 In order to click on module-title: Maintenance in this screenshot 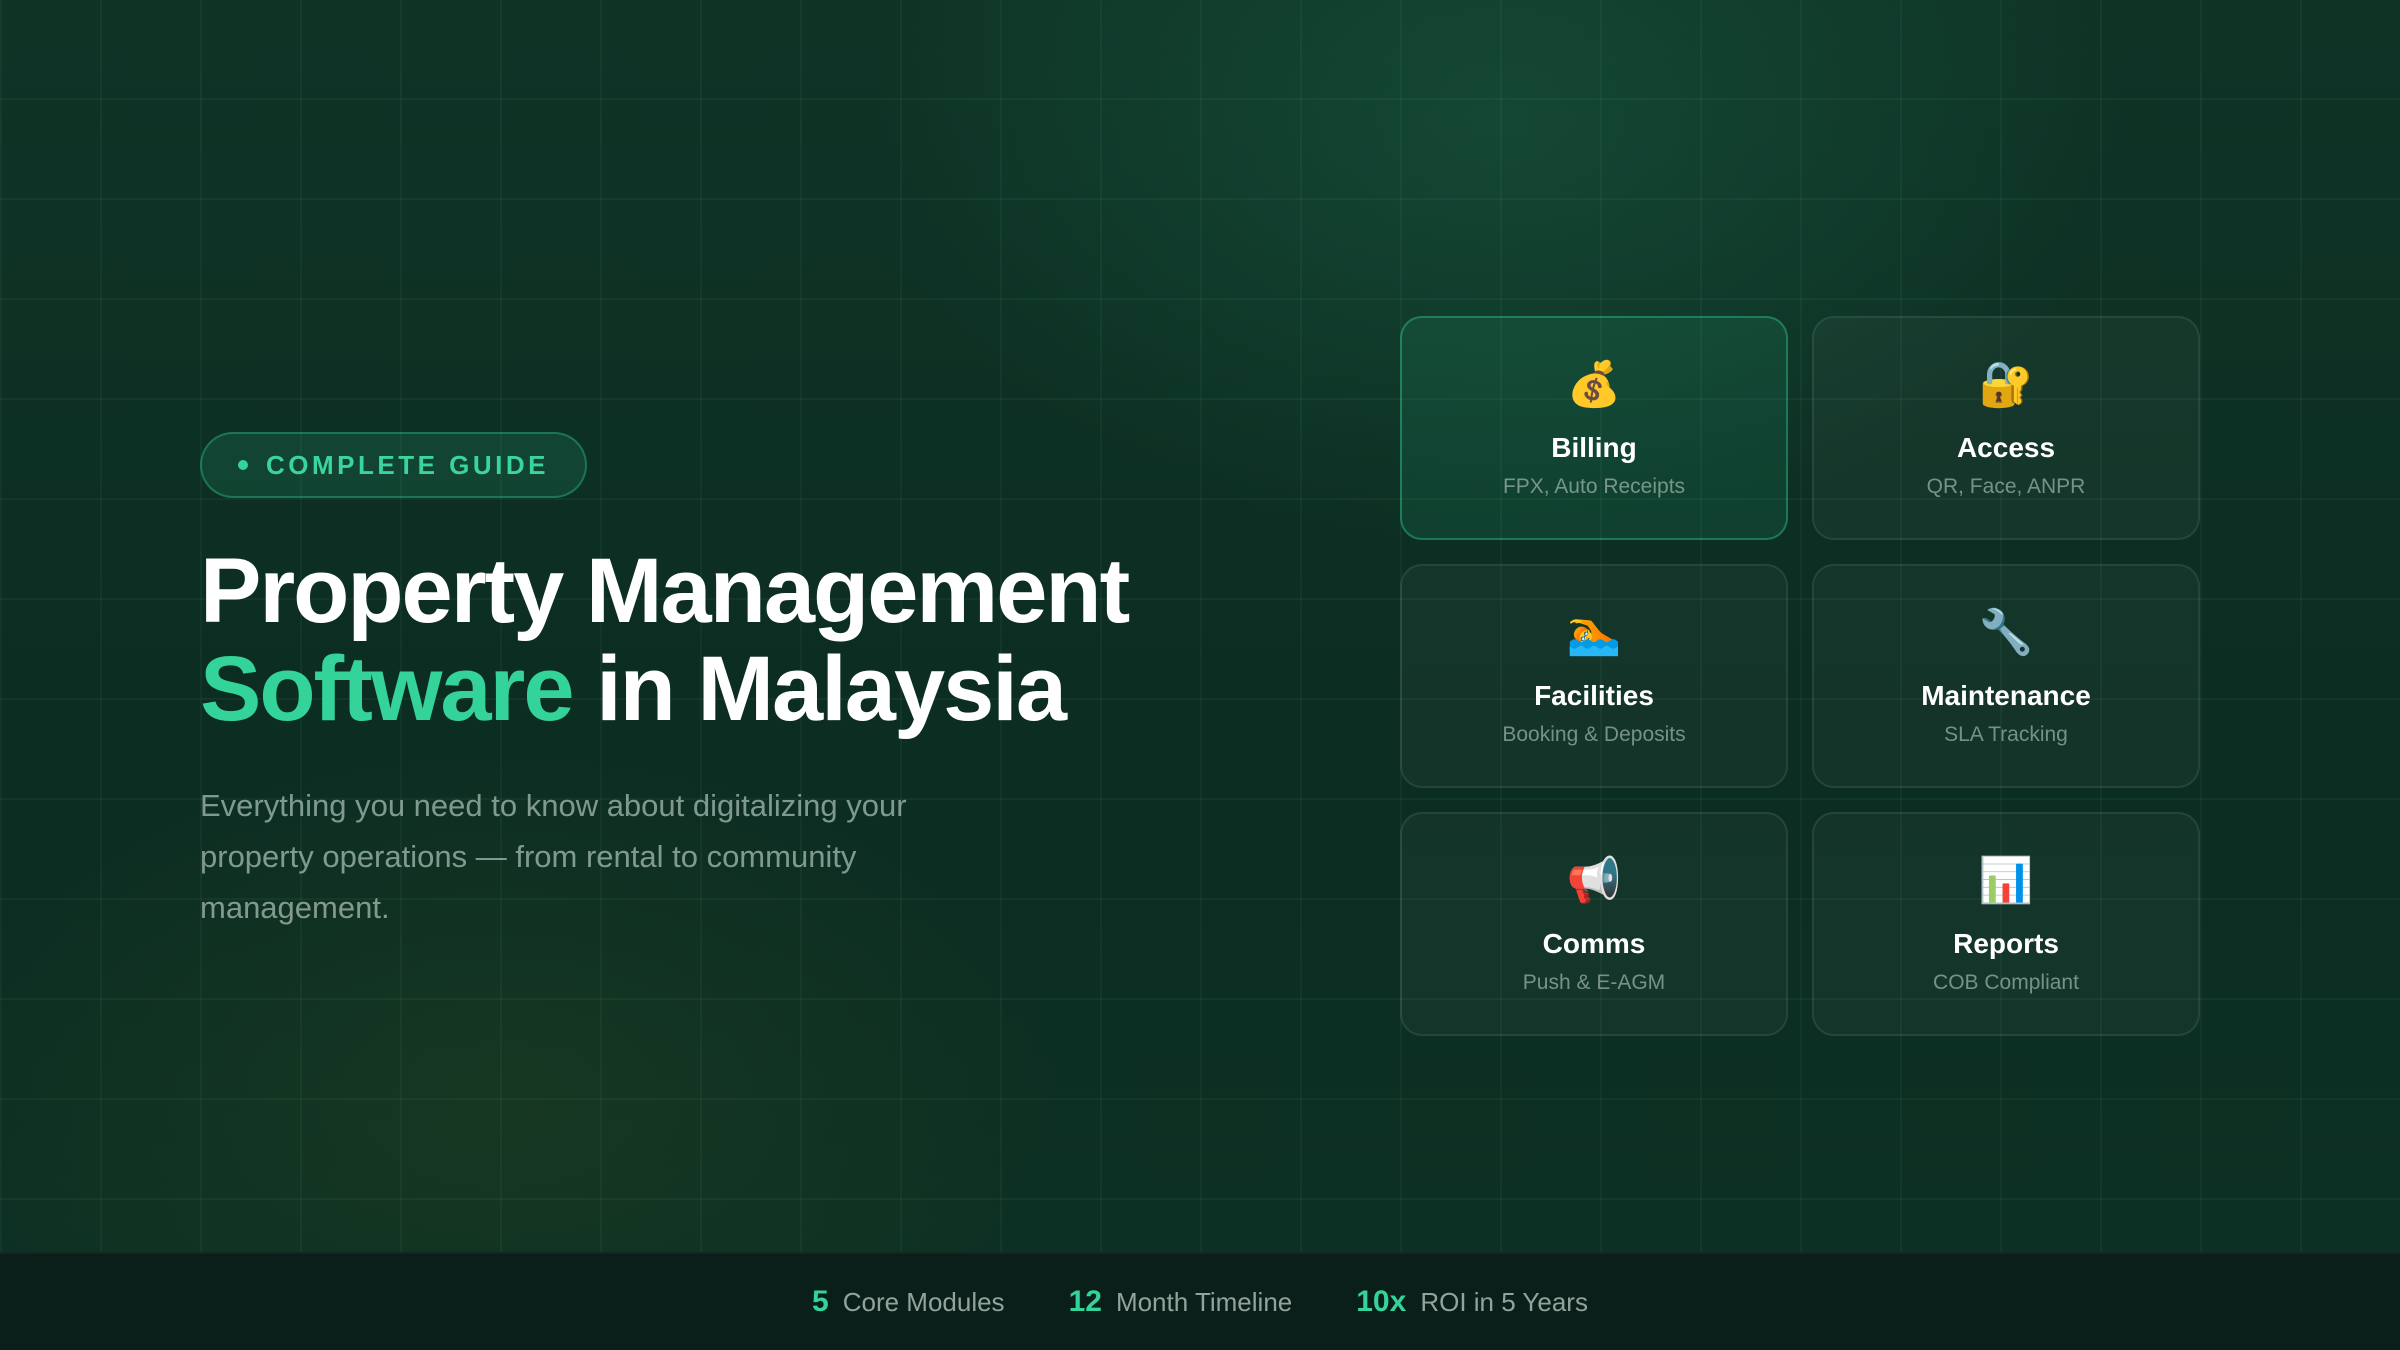, I will do `click(2006, 695)`.